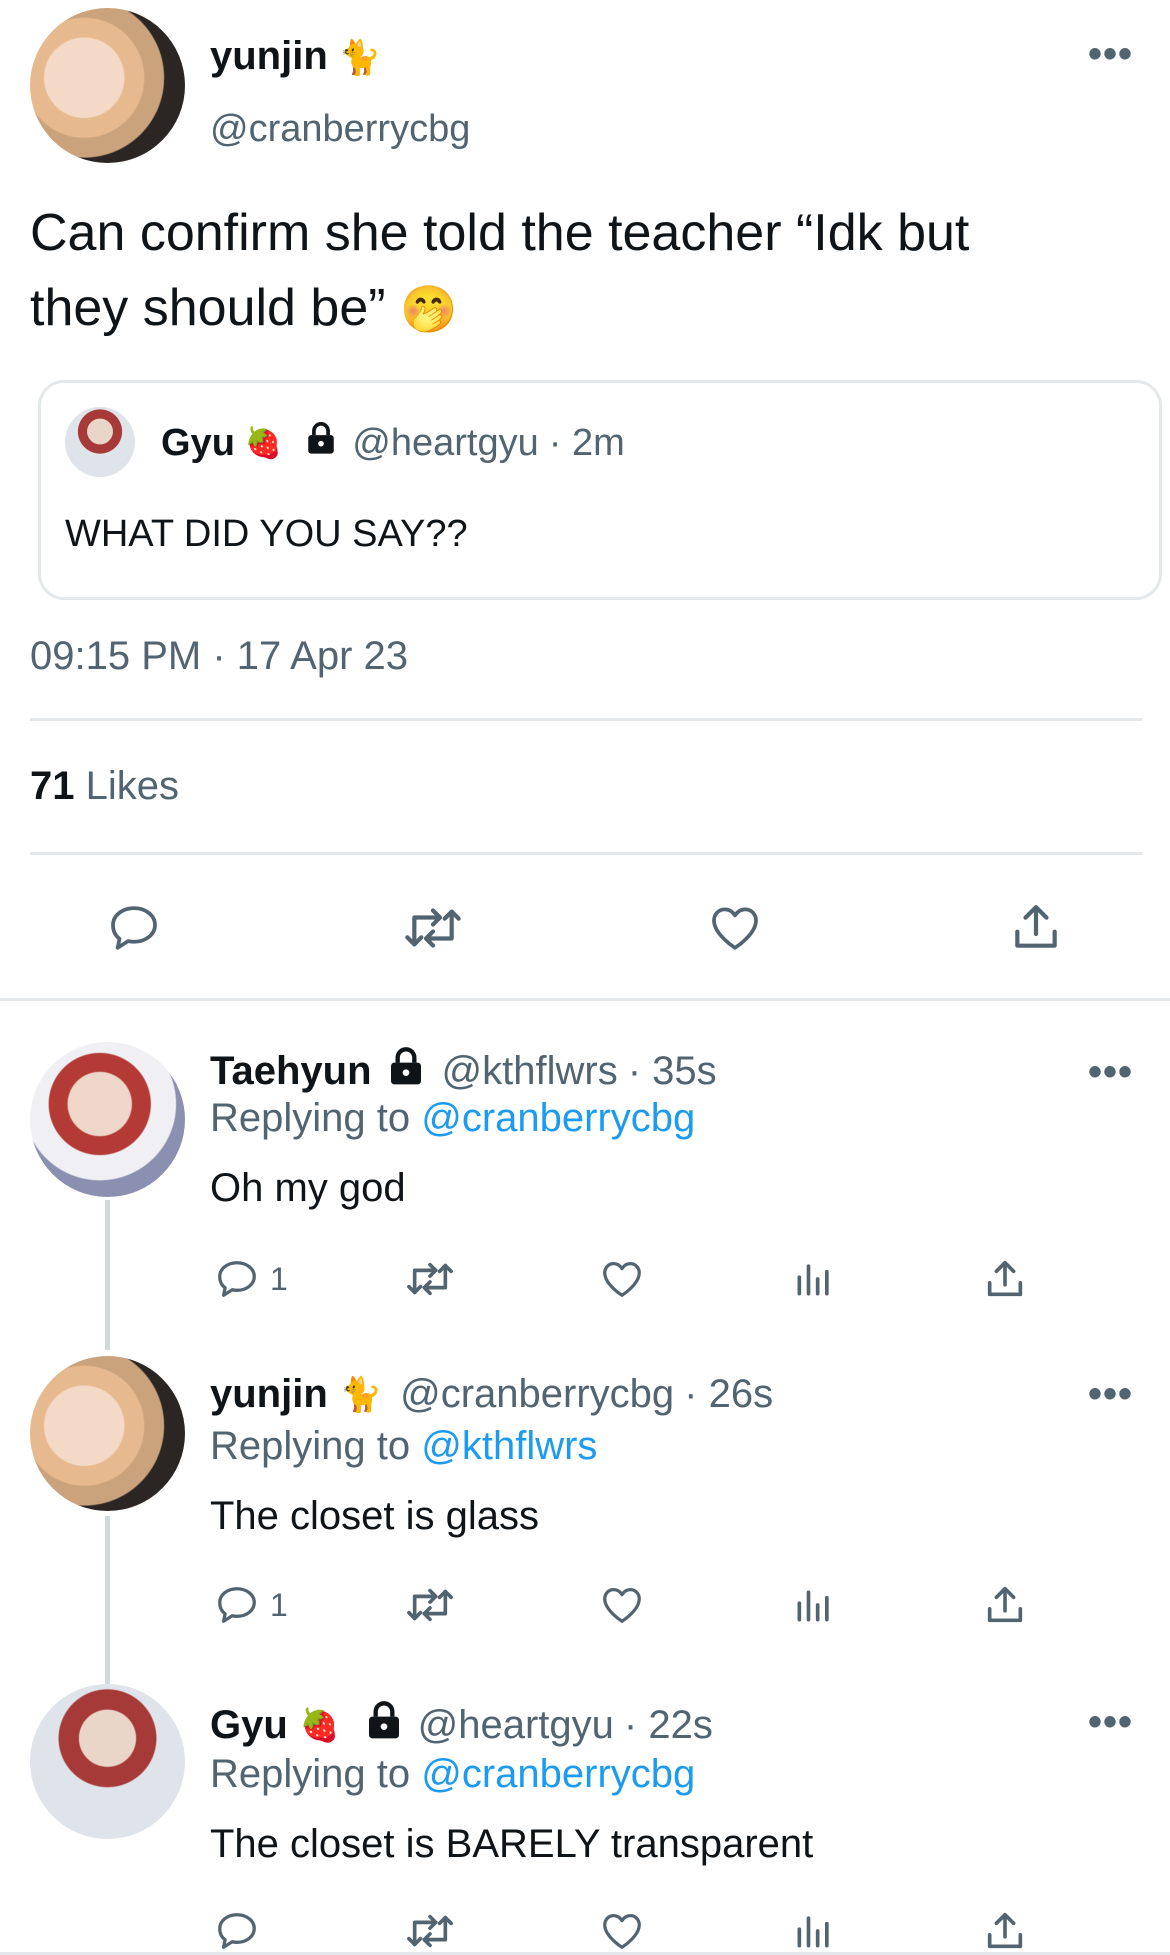 The width and height of the screenshot is (1170, 1955). What do you see at coordinates (375, 1516) in the screenshot?
I see `reply-text: The closet is glass` at bounding box center [375, 1516].